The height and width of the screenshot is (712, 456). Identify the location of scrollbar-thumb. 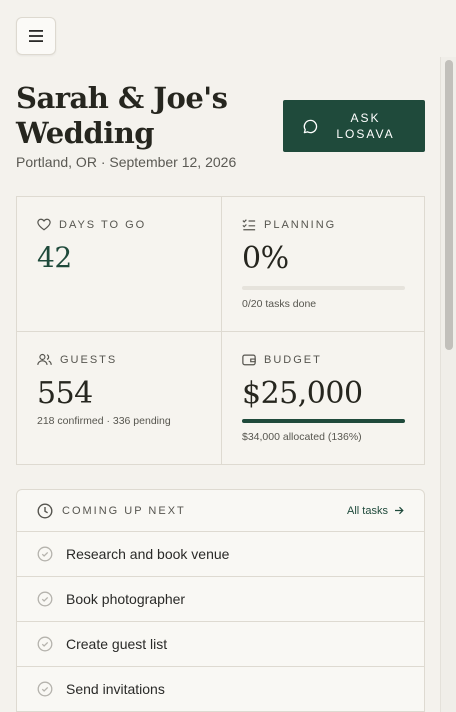
(449, 205).